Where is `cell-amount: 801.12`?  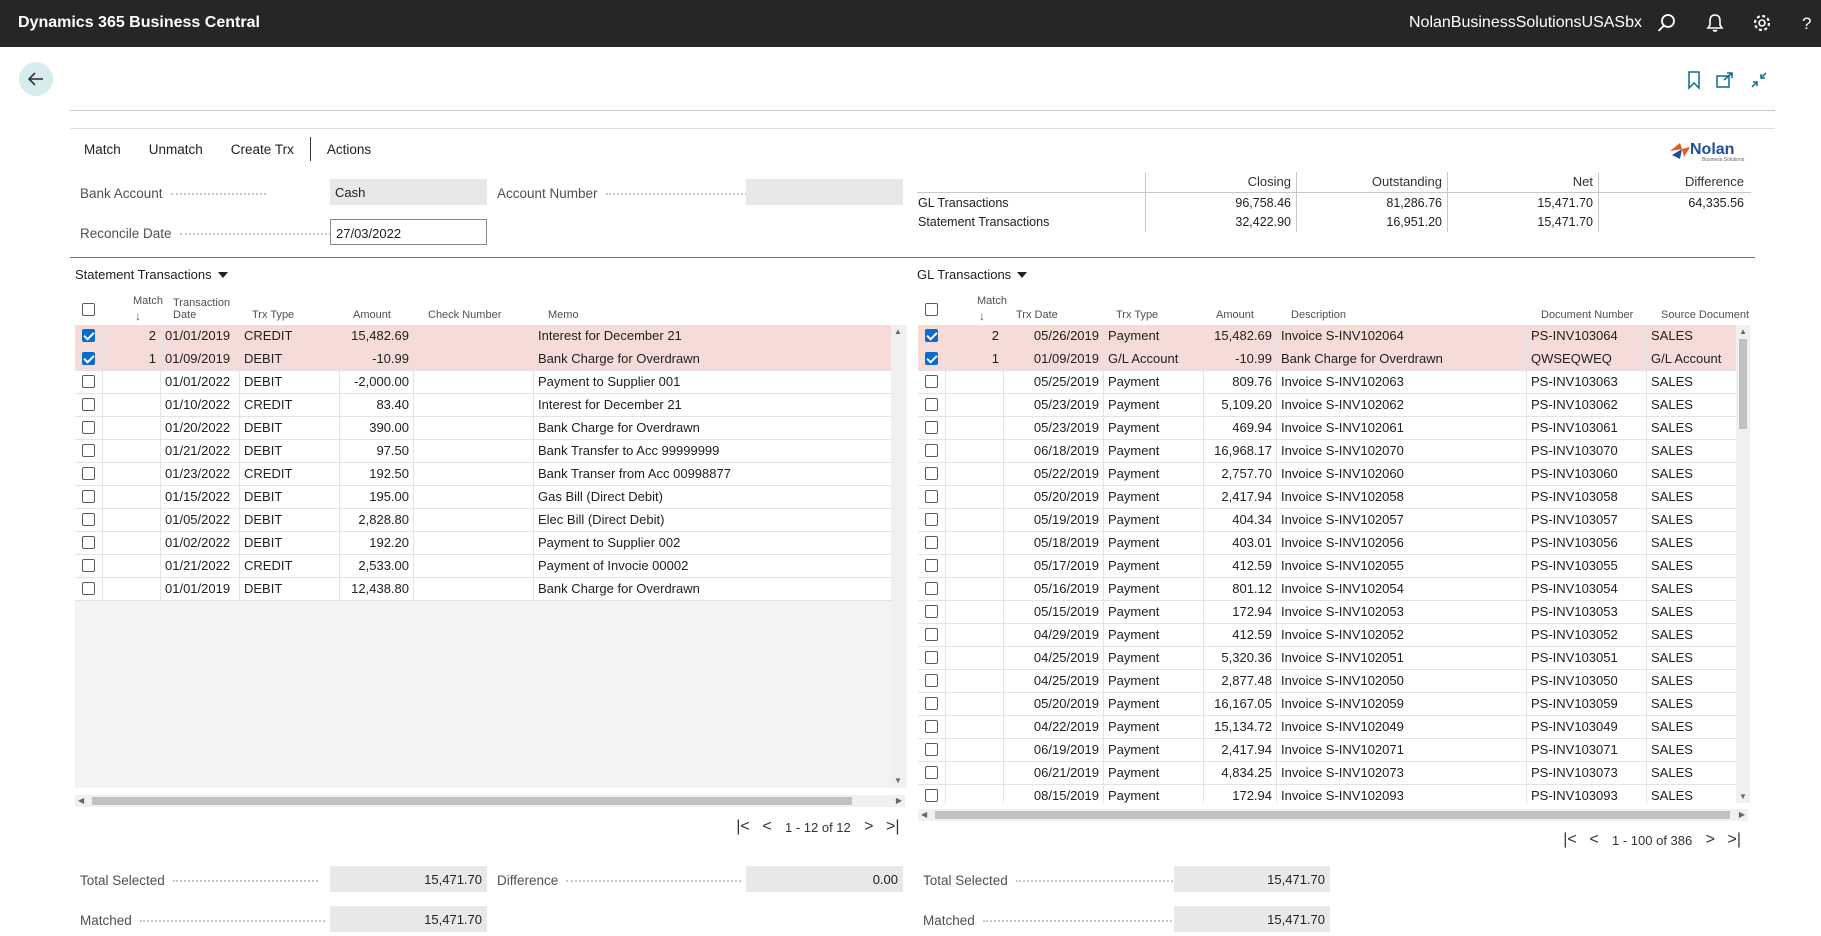 cell-amount: 801.12 is located at coordinates (1239, 589).